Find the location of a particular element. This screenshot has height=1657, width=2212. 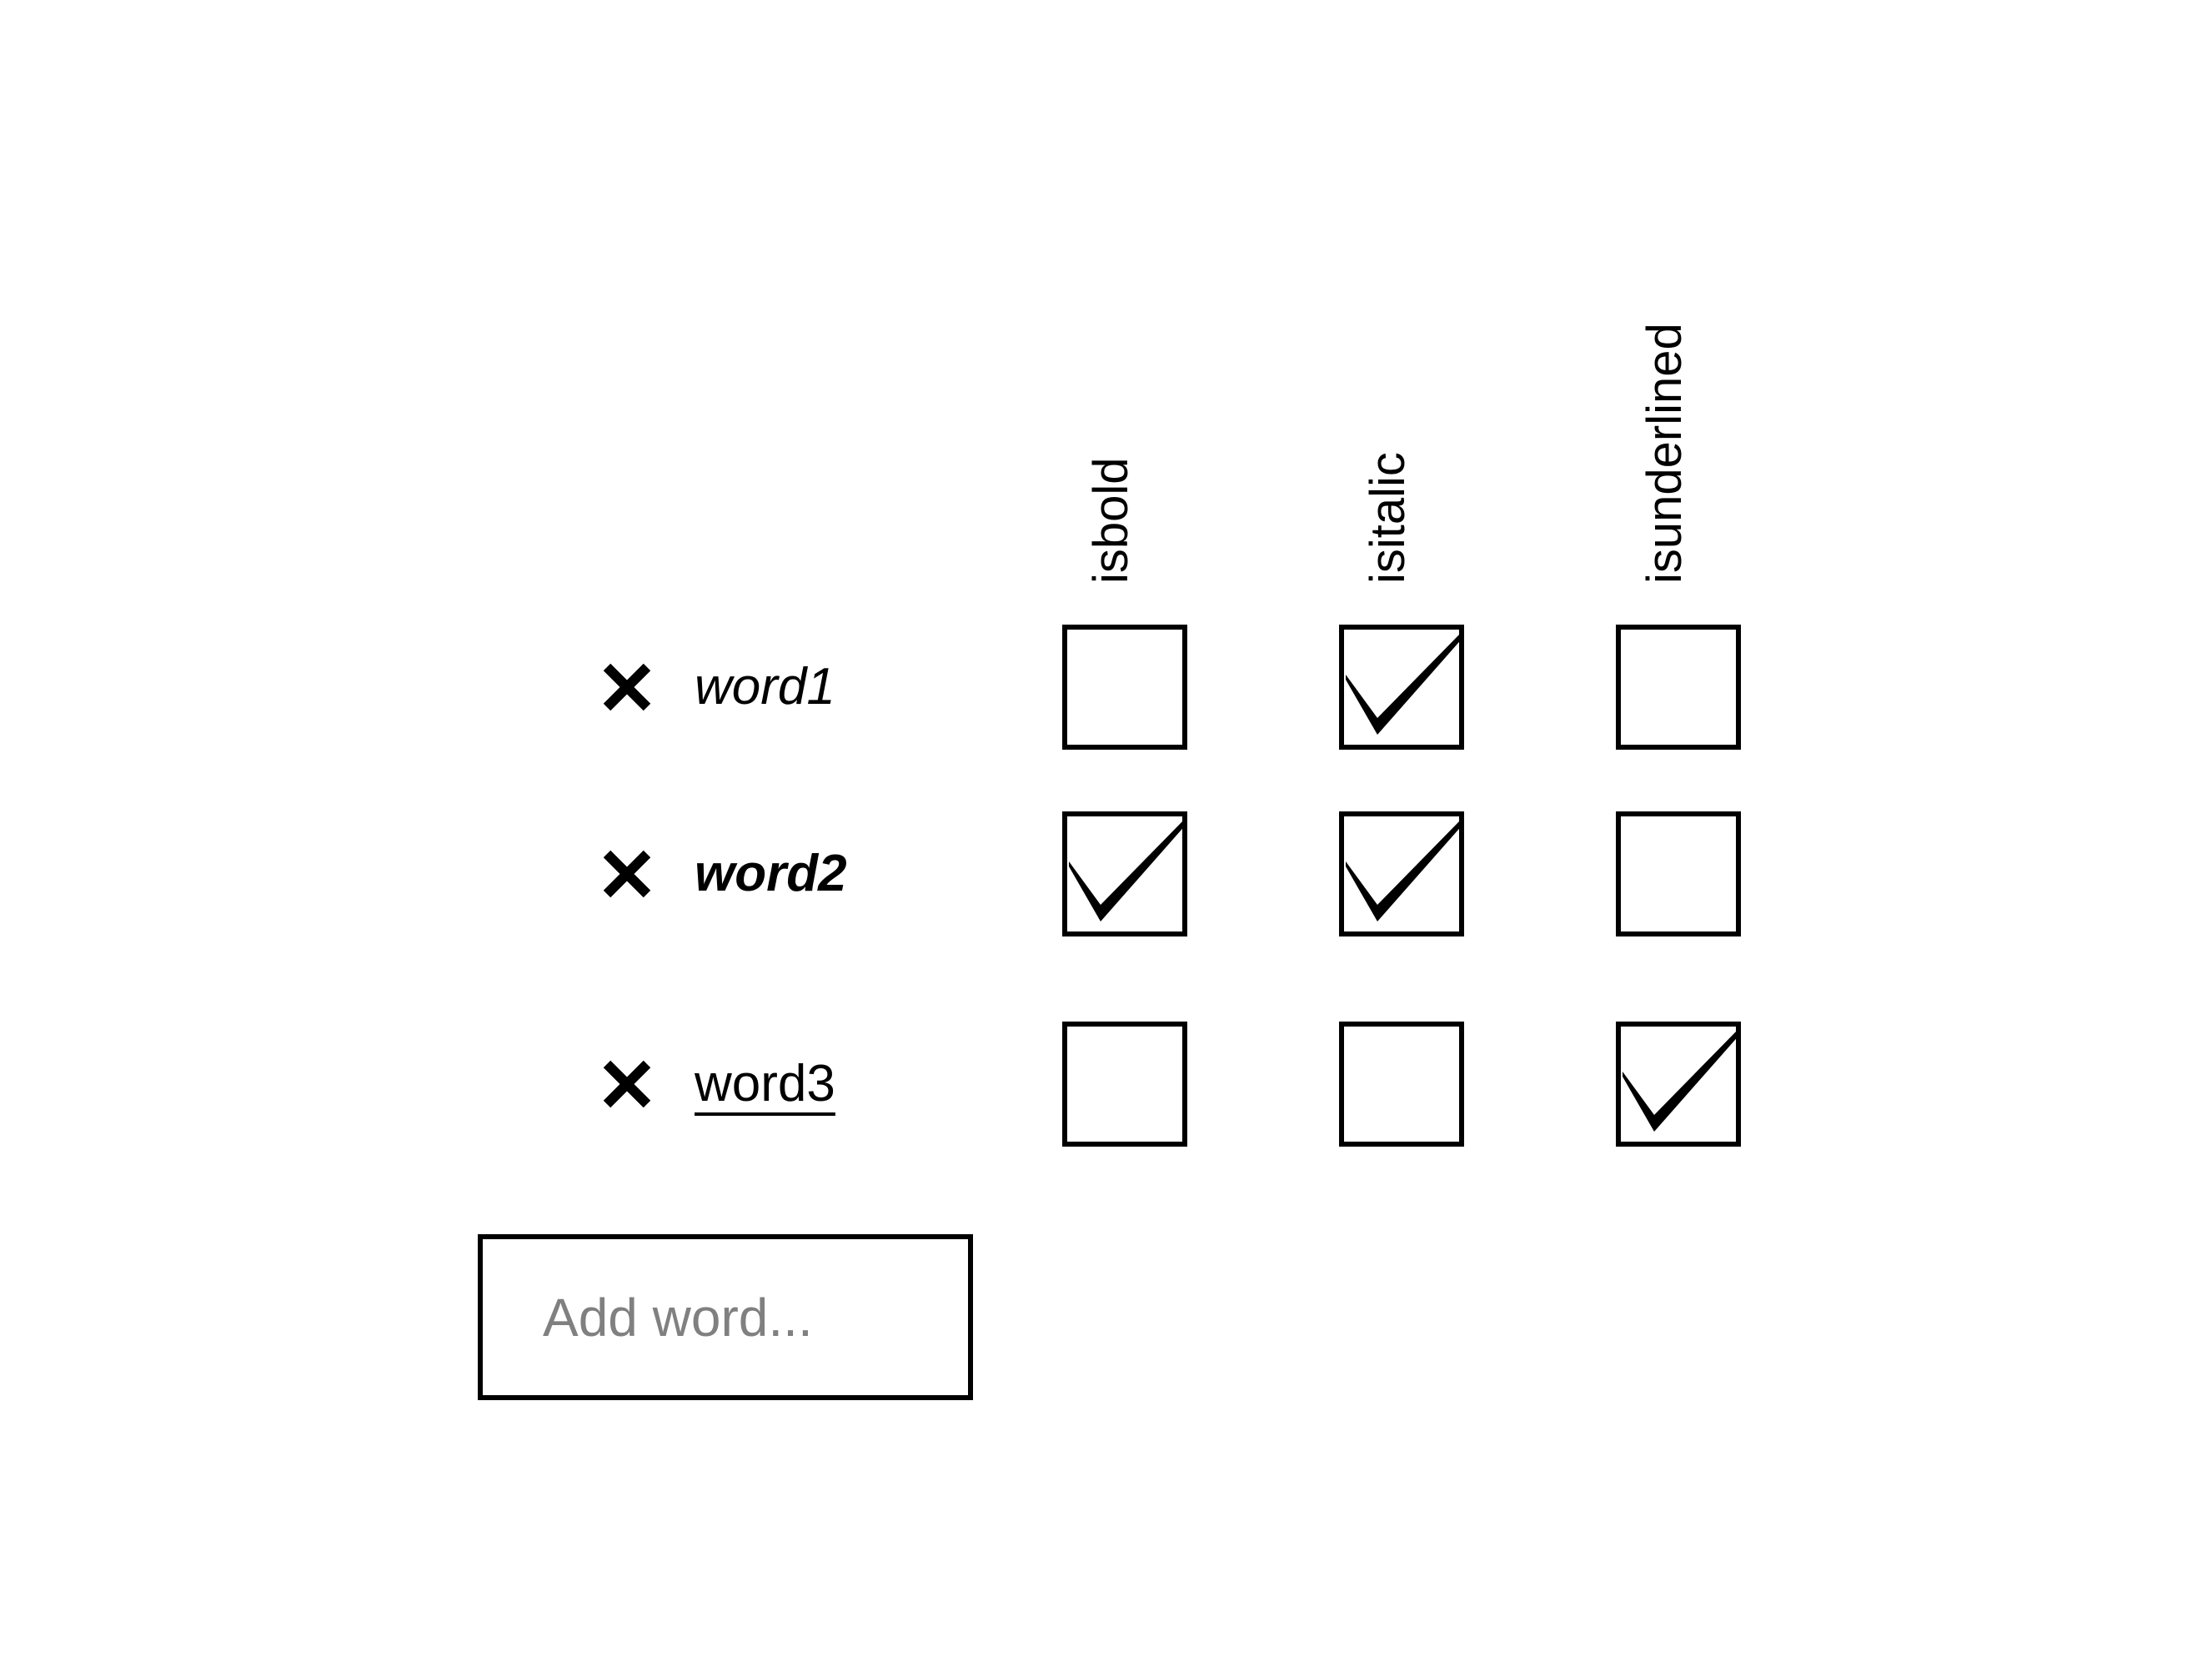

word-label: word1 is located at coordinates (765, 687).